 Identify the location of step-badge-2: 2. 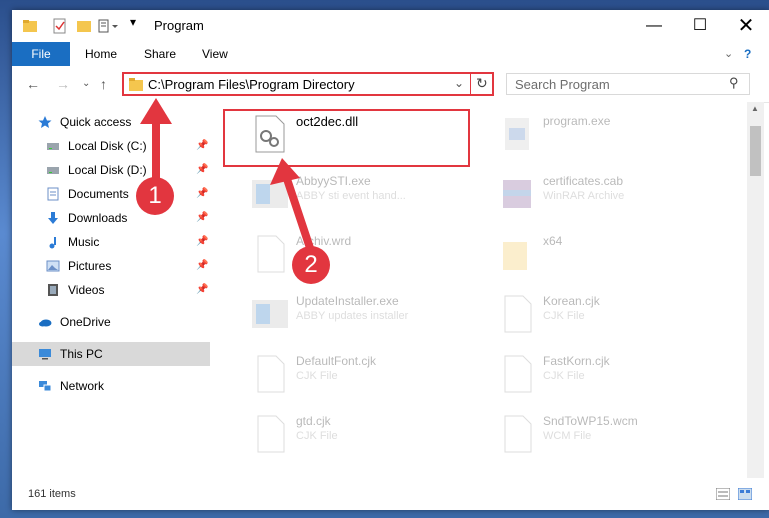
(311, 265).